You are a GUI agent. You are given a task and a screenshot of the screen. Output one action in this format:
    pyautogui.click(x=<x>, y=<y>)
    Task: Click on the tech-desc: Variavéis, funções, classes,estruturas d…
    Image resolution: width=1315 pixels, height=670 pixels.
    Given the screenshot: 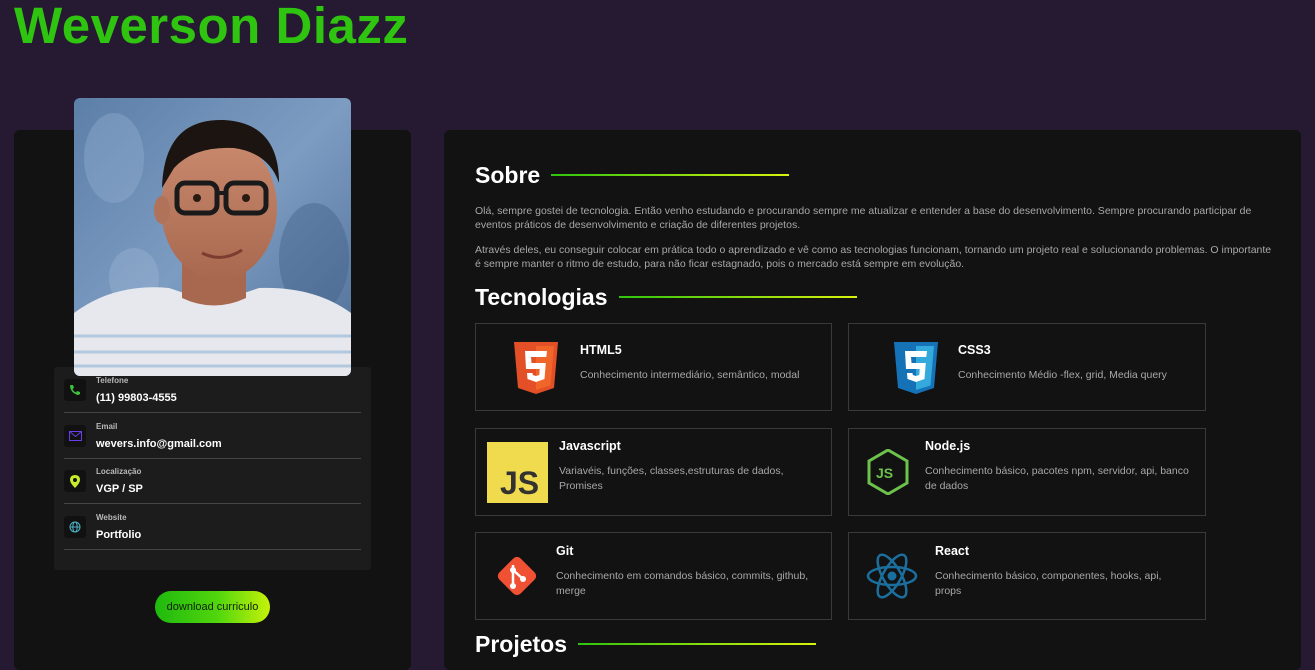 What is the action you would take?
    pyautogui.click(x=671, y=478)
    